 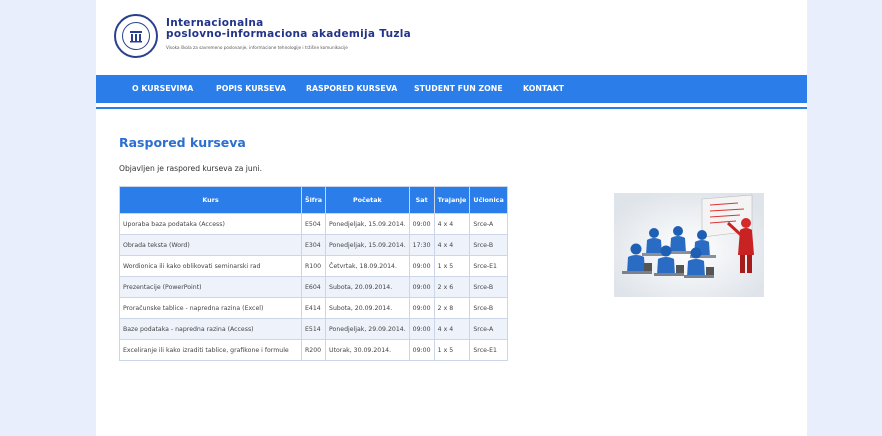 I want to click on nav-item-popis-kurseva: POPIS KURSEVA, so click(x=251, y=89).